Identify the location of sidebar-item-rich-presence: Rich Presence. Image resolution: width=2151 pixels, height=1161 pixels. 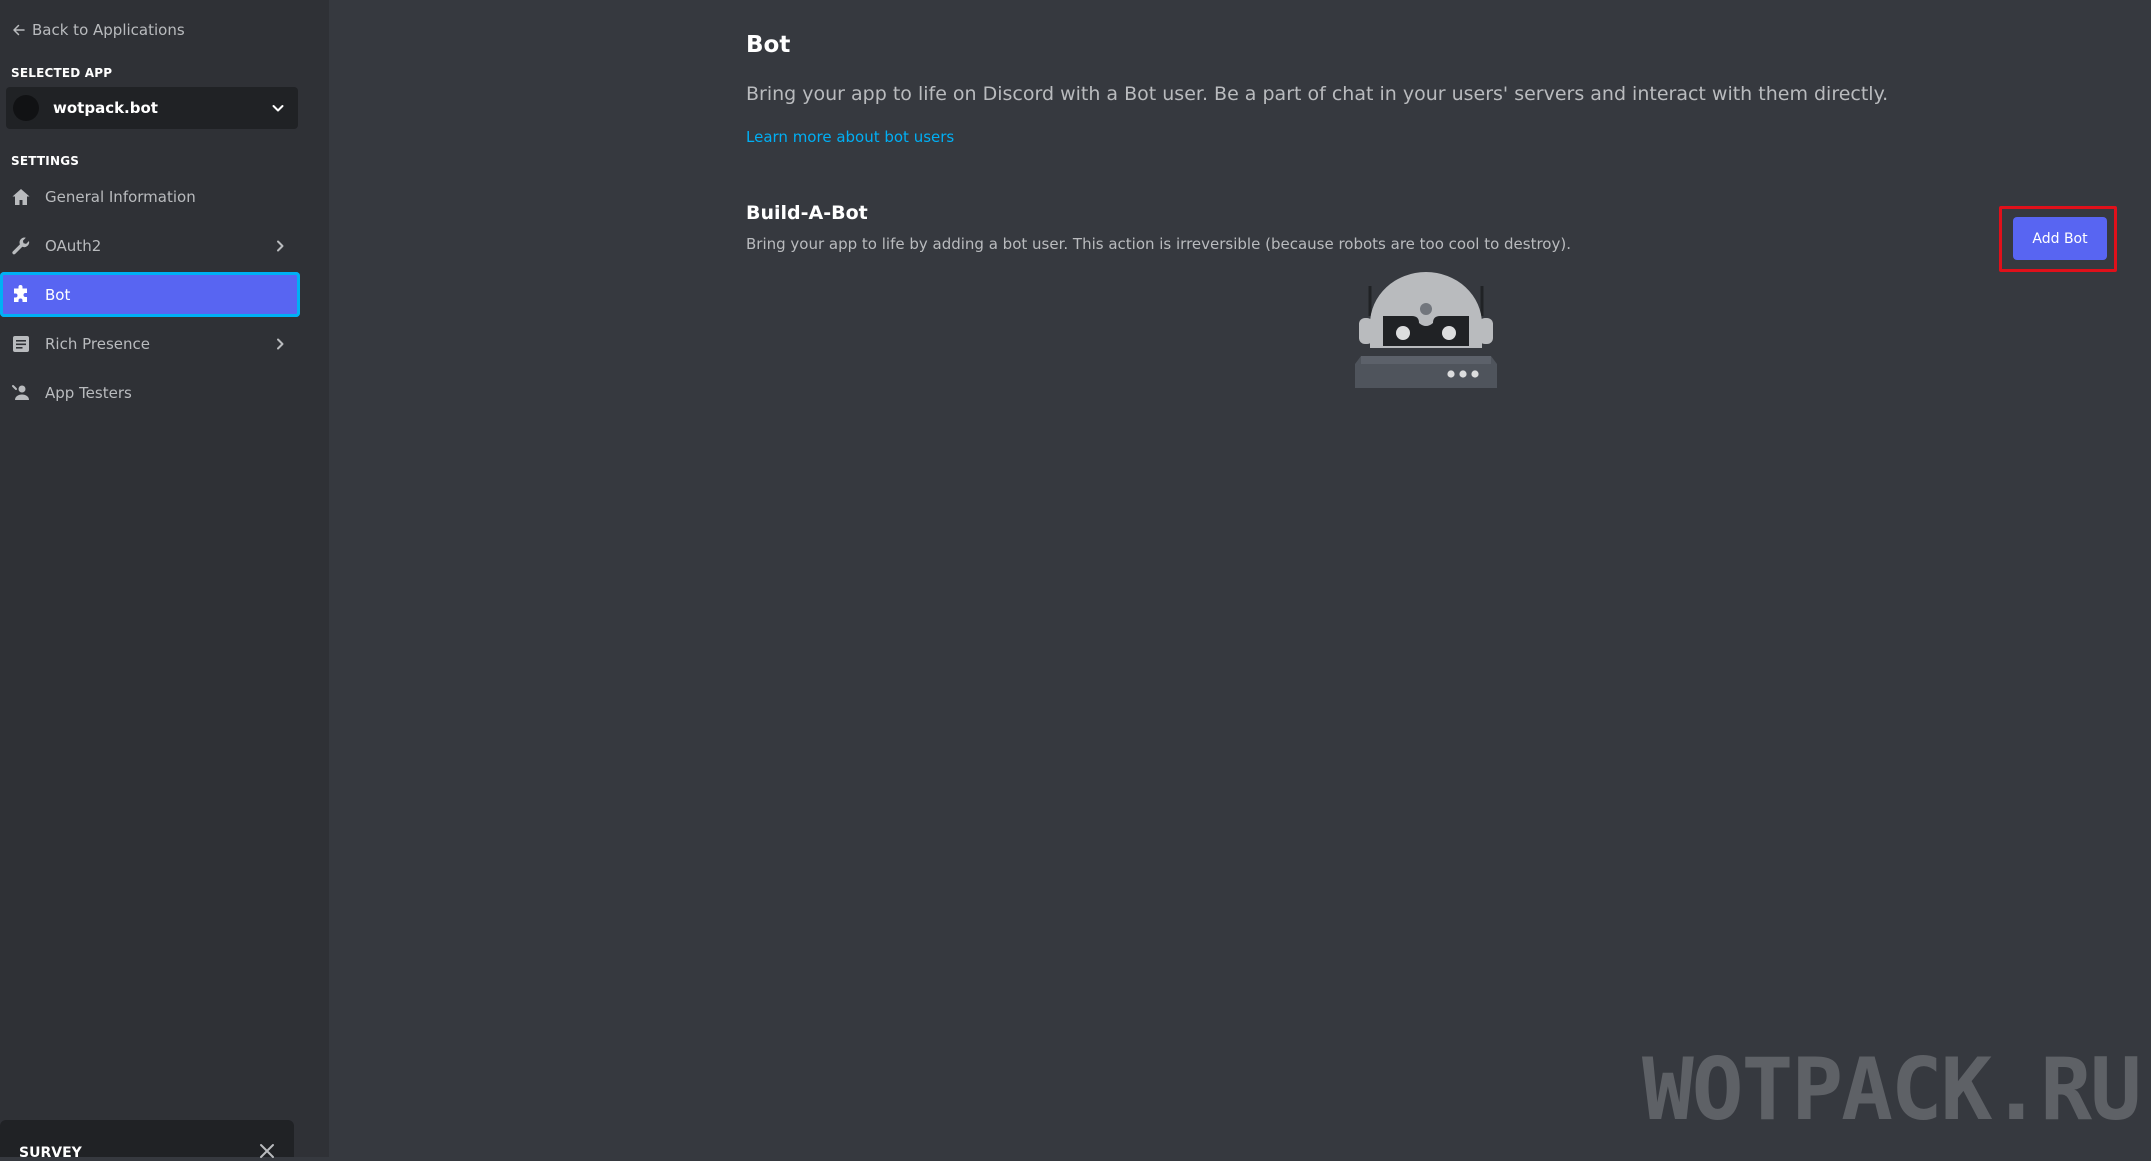
(150, 343).